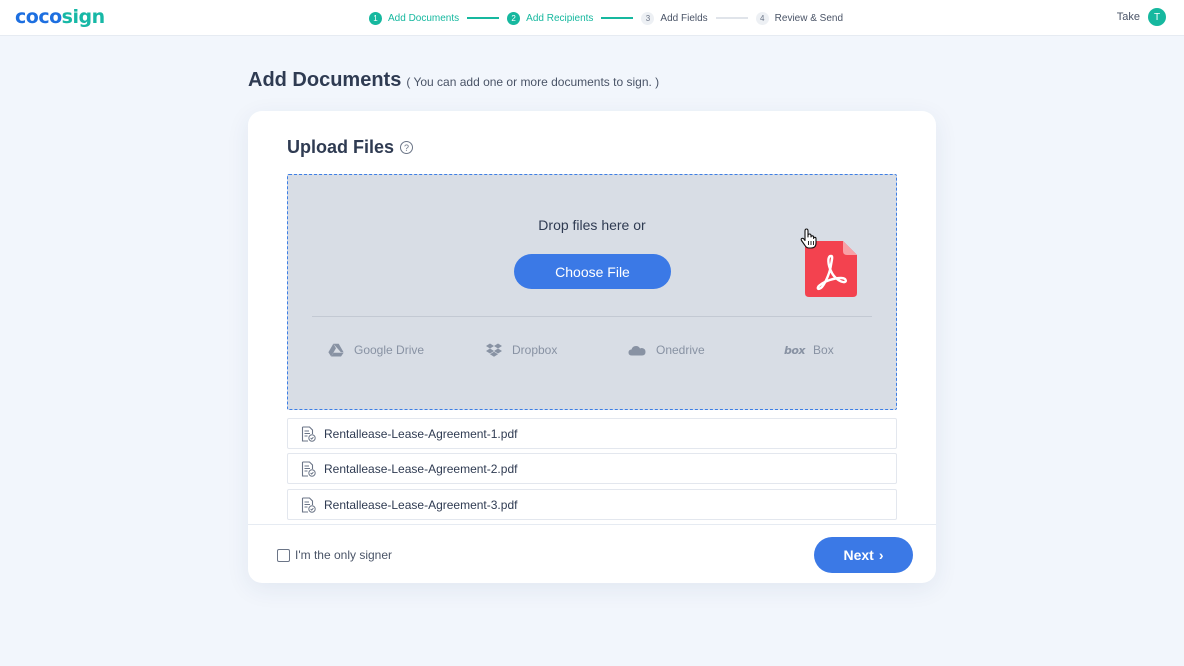 The height and width of the screenshot is (666, 1184). What do you see at coordinates (1157, 17) in the screenshot?
I see `avatar: T` at bounding box center [1157, 17].